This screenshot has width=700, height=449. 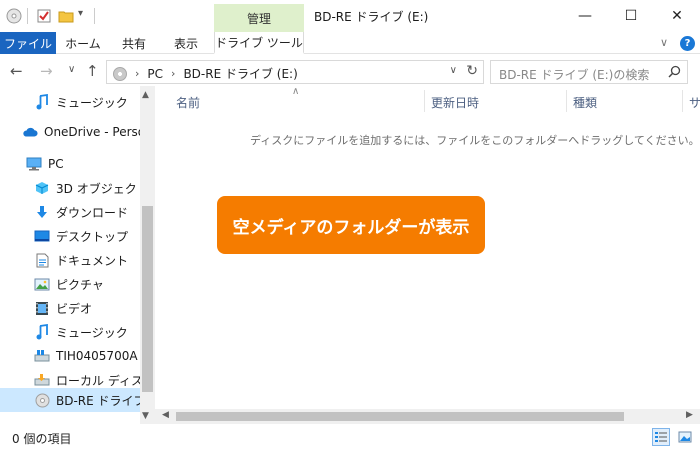 What do you see at coordinates (98, 188) in the screenshot?
I see `sidebar-item-label: 3D オブジェクト` at bounding box center [98, 188].